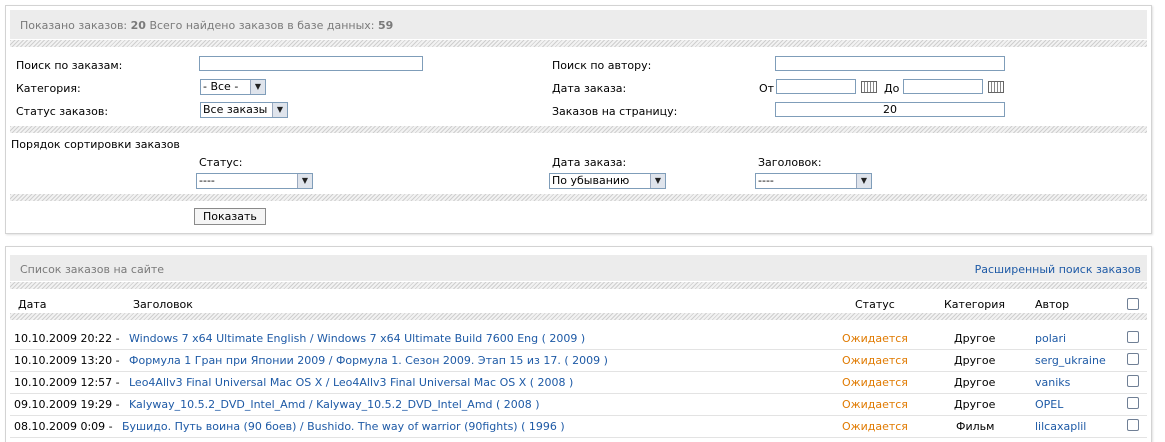 This screenshot has height=442, width=1165. Describe the element at coordinates (67, 360) in the screenshot. I see `row-date: 10.10.2009 13:20 -` at that location.